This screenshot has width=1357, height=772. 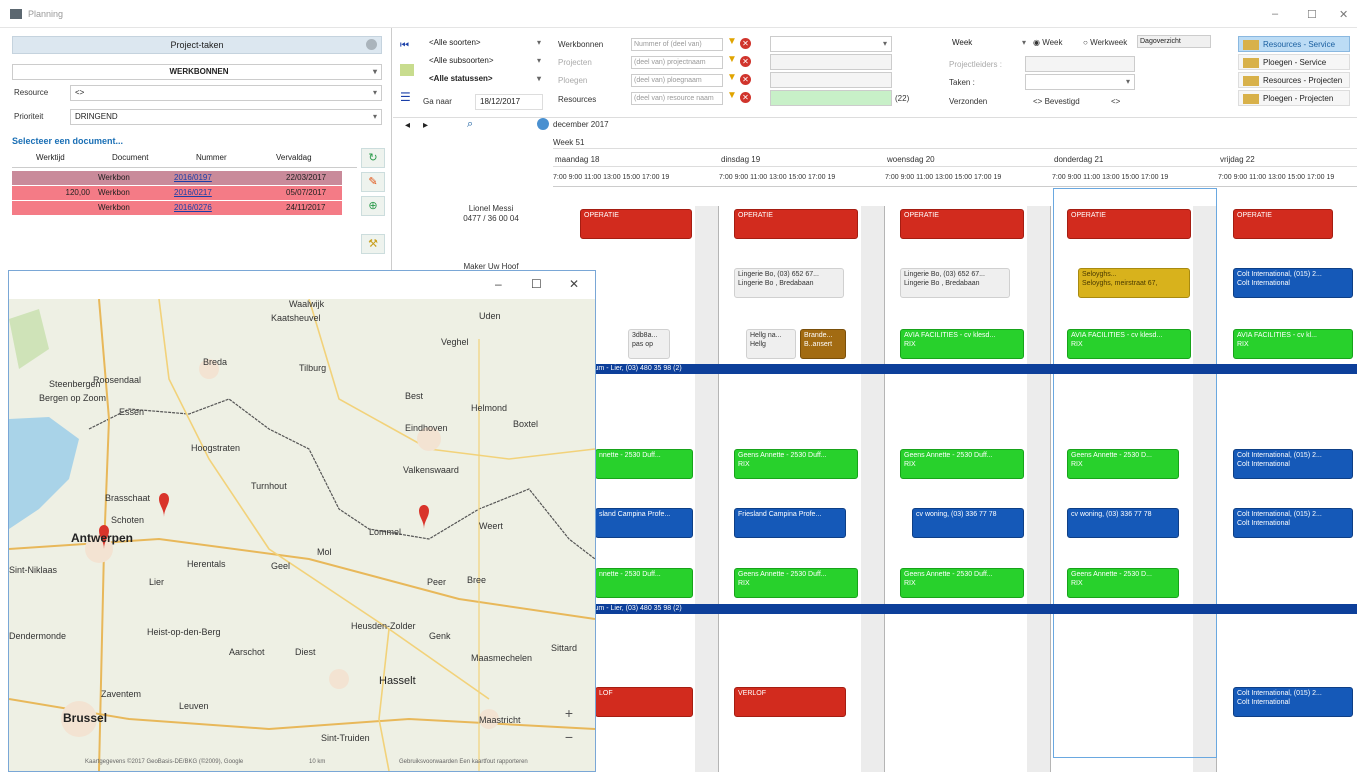 What do you see at coordinates (1056, 101) in the screenshot?
I see `bevestigd-select: <> Bevestigd` at bounding box center [1056, 101].